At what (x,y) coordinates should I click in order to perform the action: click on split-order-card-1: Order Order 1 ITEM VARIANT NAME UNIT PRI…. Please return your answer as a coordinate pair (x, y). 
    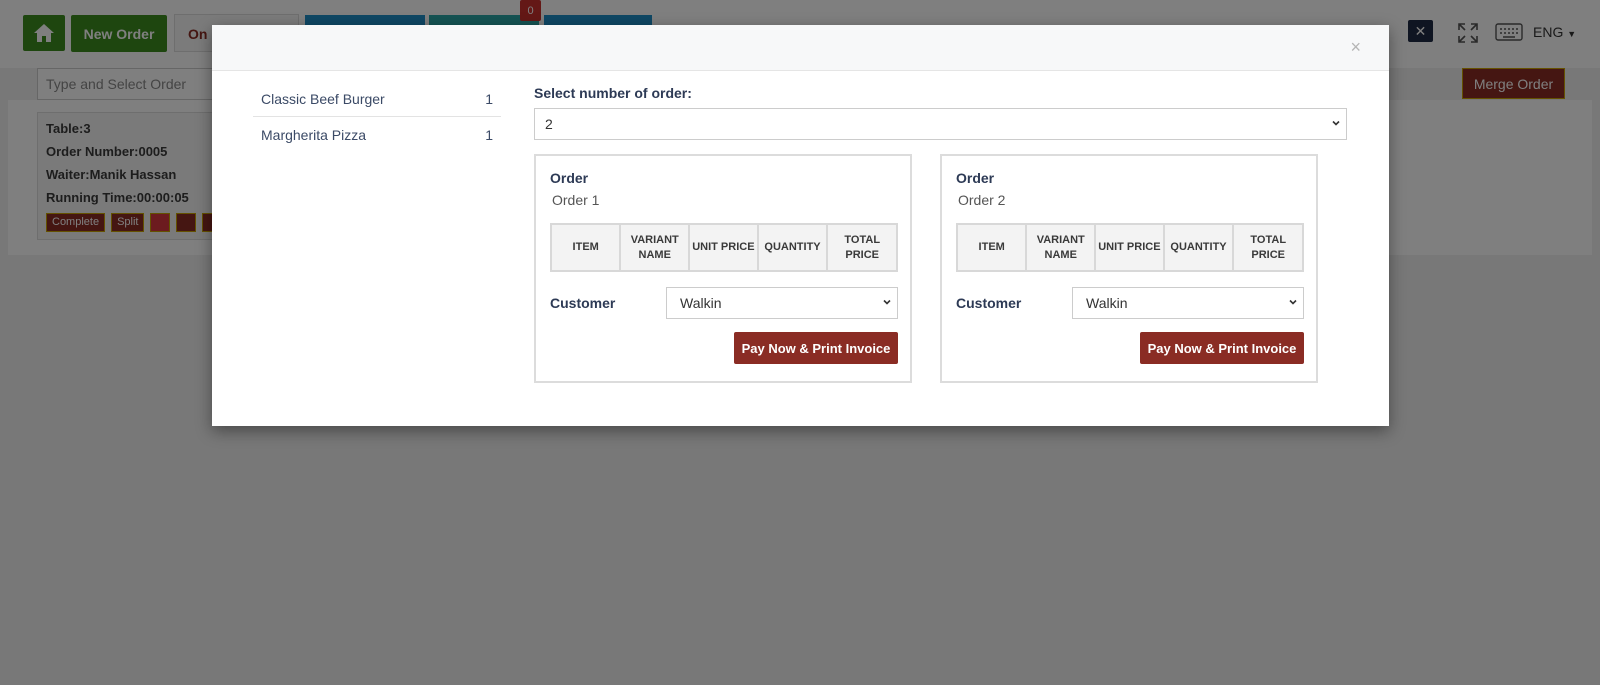
    Looking at the image, I should click on (723, 268).